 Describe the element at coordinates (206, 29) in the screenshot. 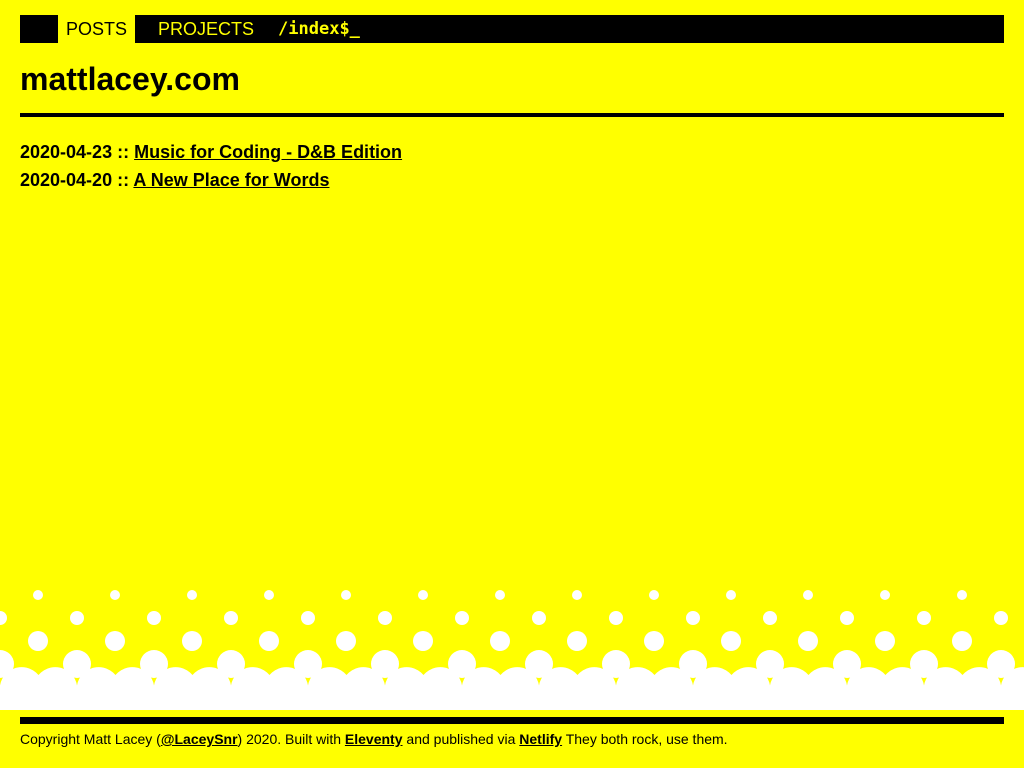

I see `nav-projects-link: PROJECTS` at that location.